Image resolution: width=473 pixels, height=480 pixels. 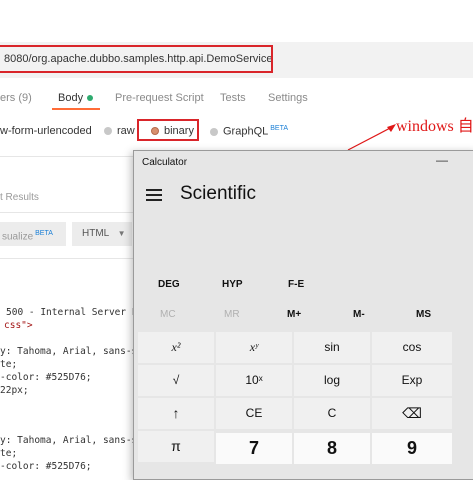 What do you see at coordinates (72, 312) in the screenshot?
I see `code-line: 500 - Internal Server E` at bounding box center [72, 312].